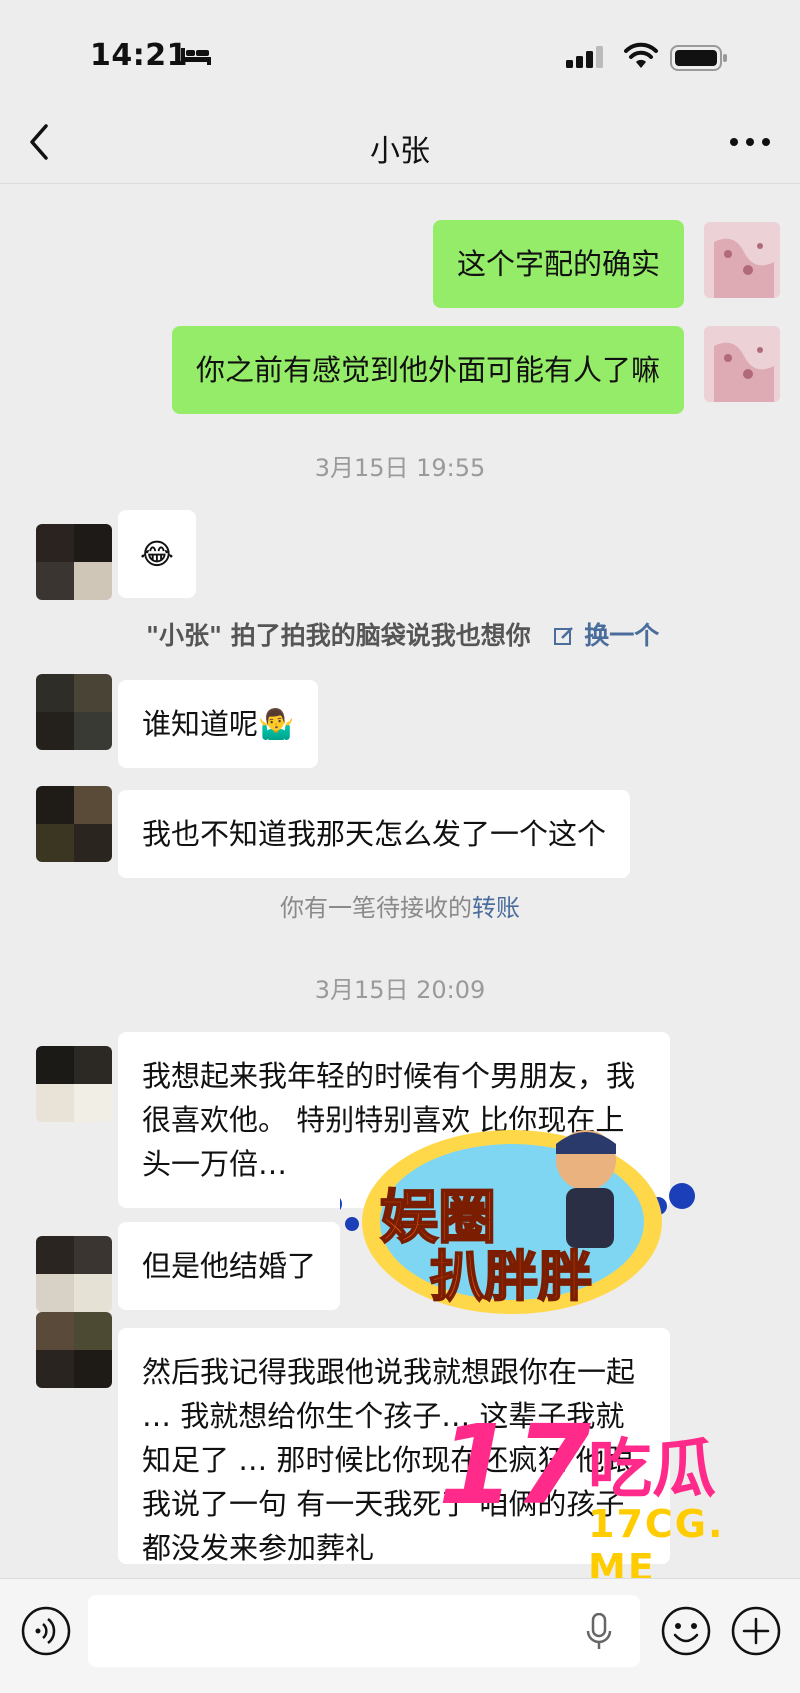 The height and width of the screenshot is (1693, 800). Describe the element at coordinates (196, 56) in the screenshot. I see `sleep-focus-icon` at that location.